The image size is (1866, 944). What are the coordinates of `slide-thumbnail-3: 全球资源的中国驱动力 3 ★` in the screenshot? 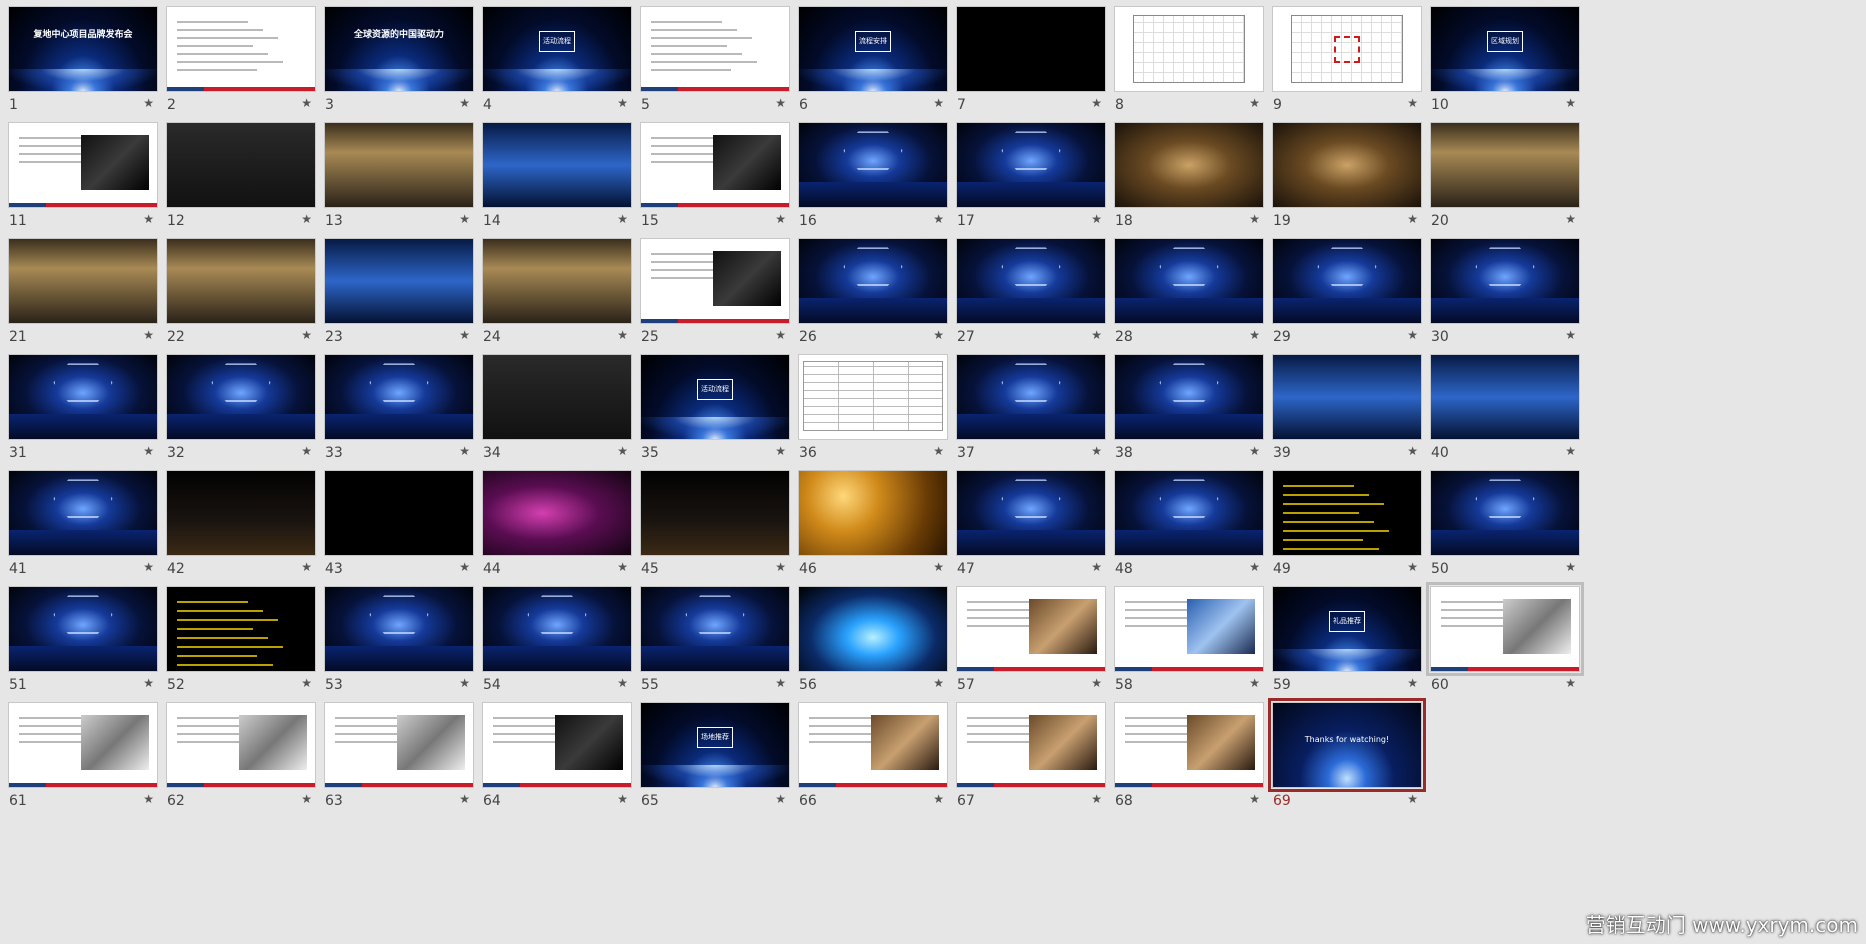 It's located at (395, 59).